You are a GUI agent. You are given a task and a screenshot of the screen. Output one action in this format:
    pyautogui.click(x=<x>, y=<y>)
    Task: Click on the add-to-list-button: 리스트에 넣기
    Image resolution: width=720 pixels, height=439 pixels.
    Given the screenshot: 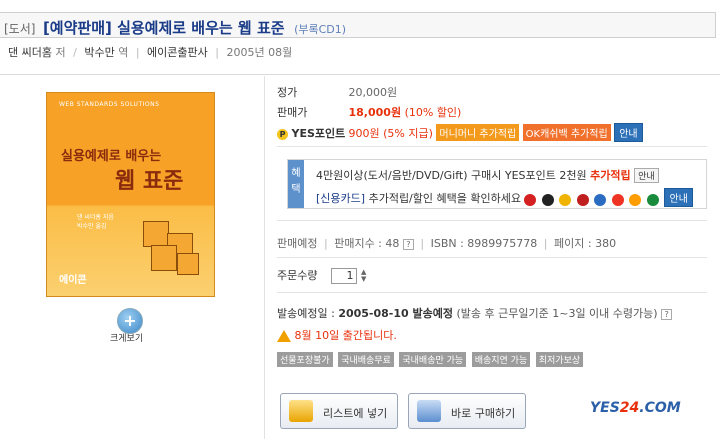 What is the action you would take?
    pyautogui.click(x=339, y=411)
    